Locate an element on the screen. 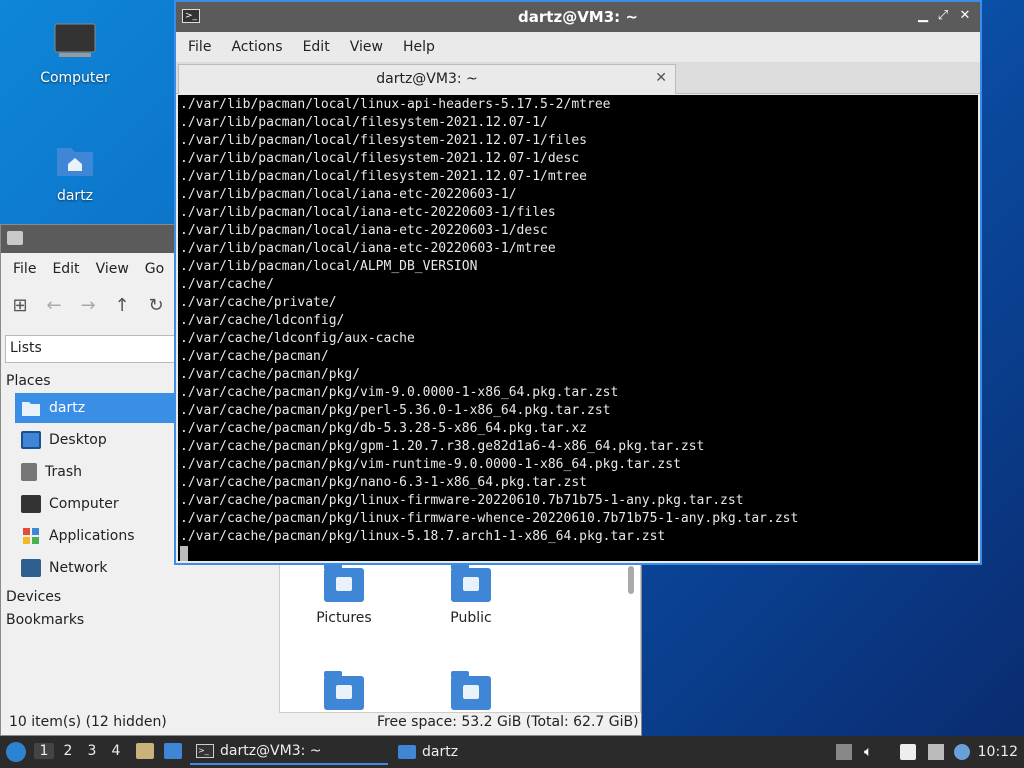  side-pane-mode-select: Lists is located at coordinates (90, 349).